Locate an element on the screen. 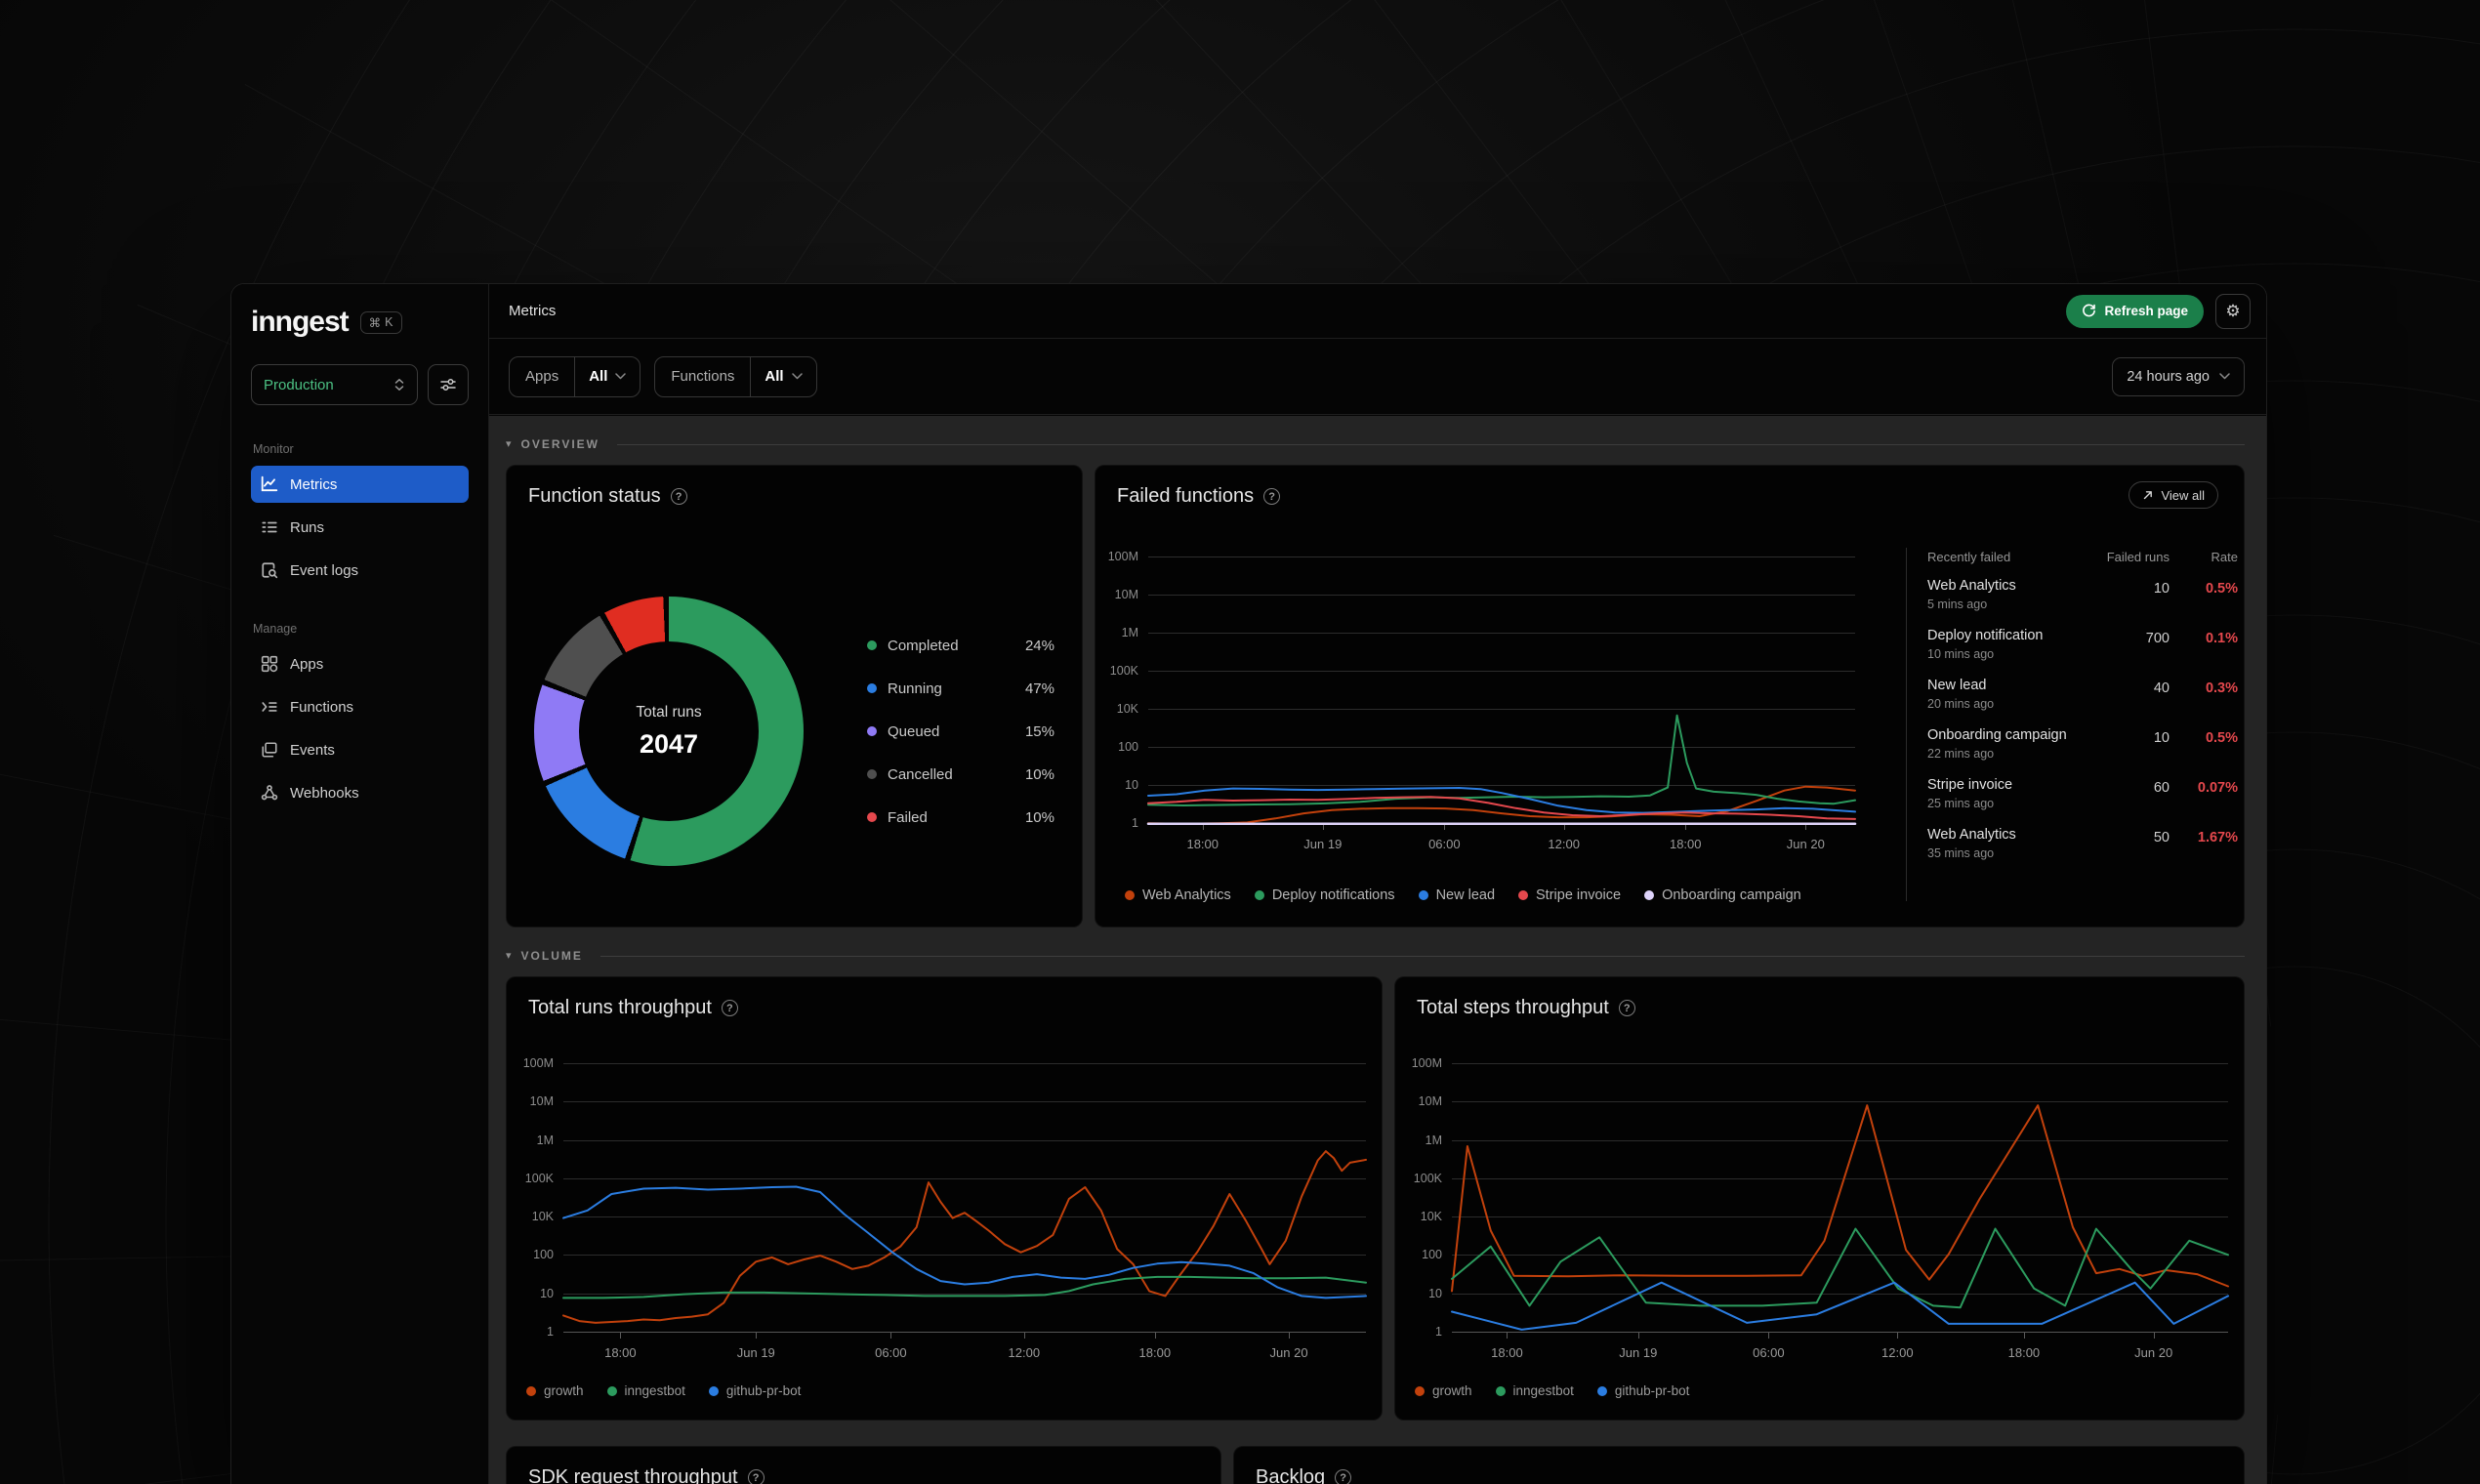 The image size is (2480, 1484). cancelled-dot is located at coordinates (872, 774).